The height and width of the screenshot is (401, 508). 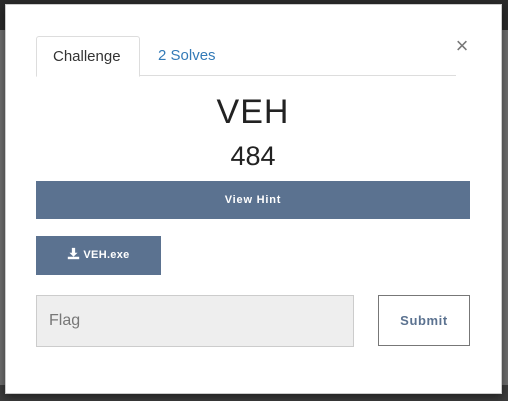 What do you see at coordinates (88, 56) in the screenshot?
I see `tab-challenge: Challenge` at bounding box center [88, 56].